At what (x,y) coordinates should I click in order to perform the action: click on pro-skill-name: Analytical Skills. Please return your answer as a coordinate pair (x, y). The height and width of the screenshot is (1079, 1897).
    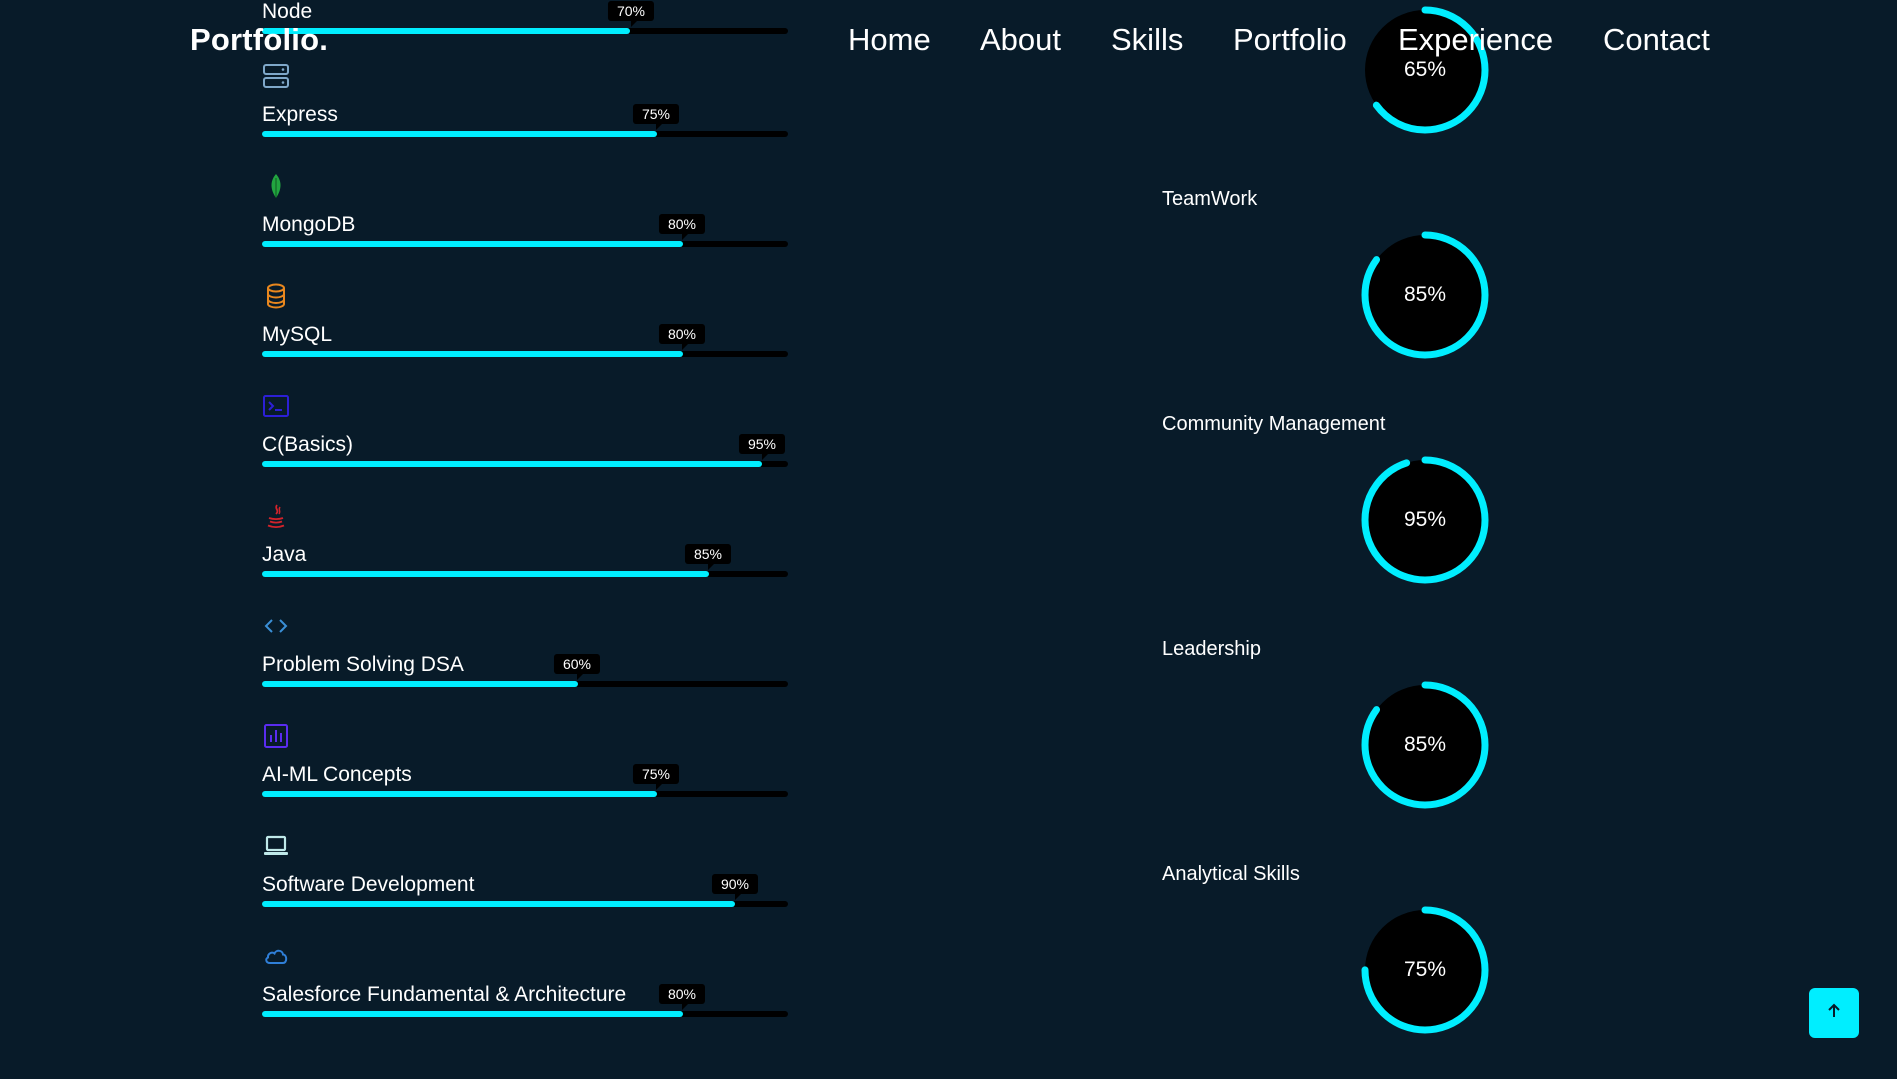
    Looking at the image, I should click on (1231, 874).